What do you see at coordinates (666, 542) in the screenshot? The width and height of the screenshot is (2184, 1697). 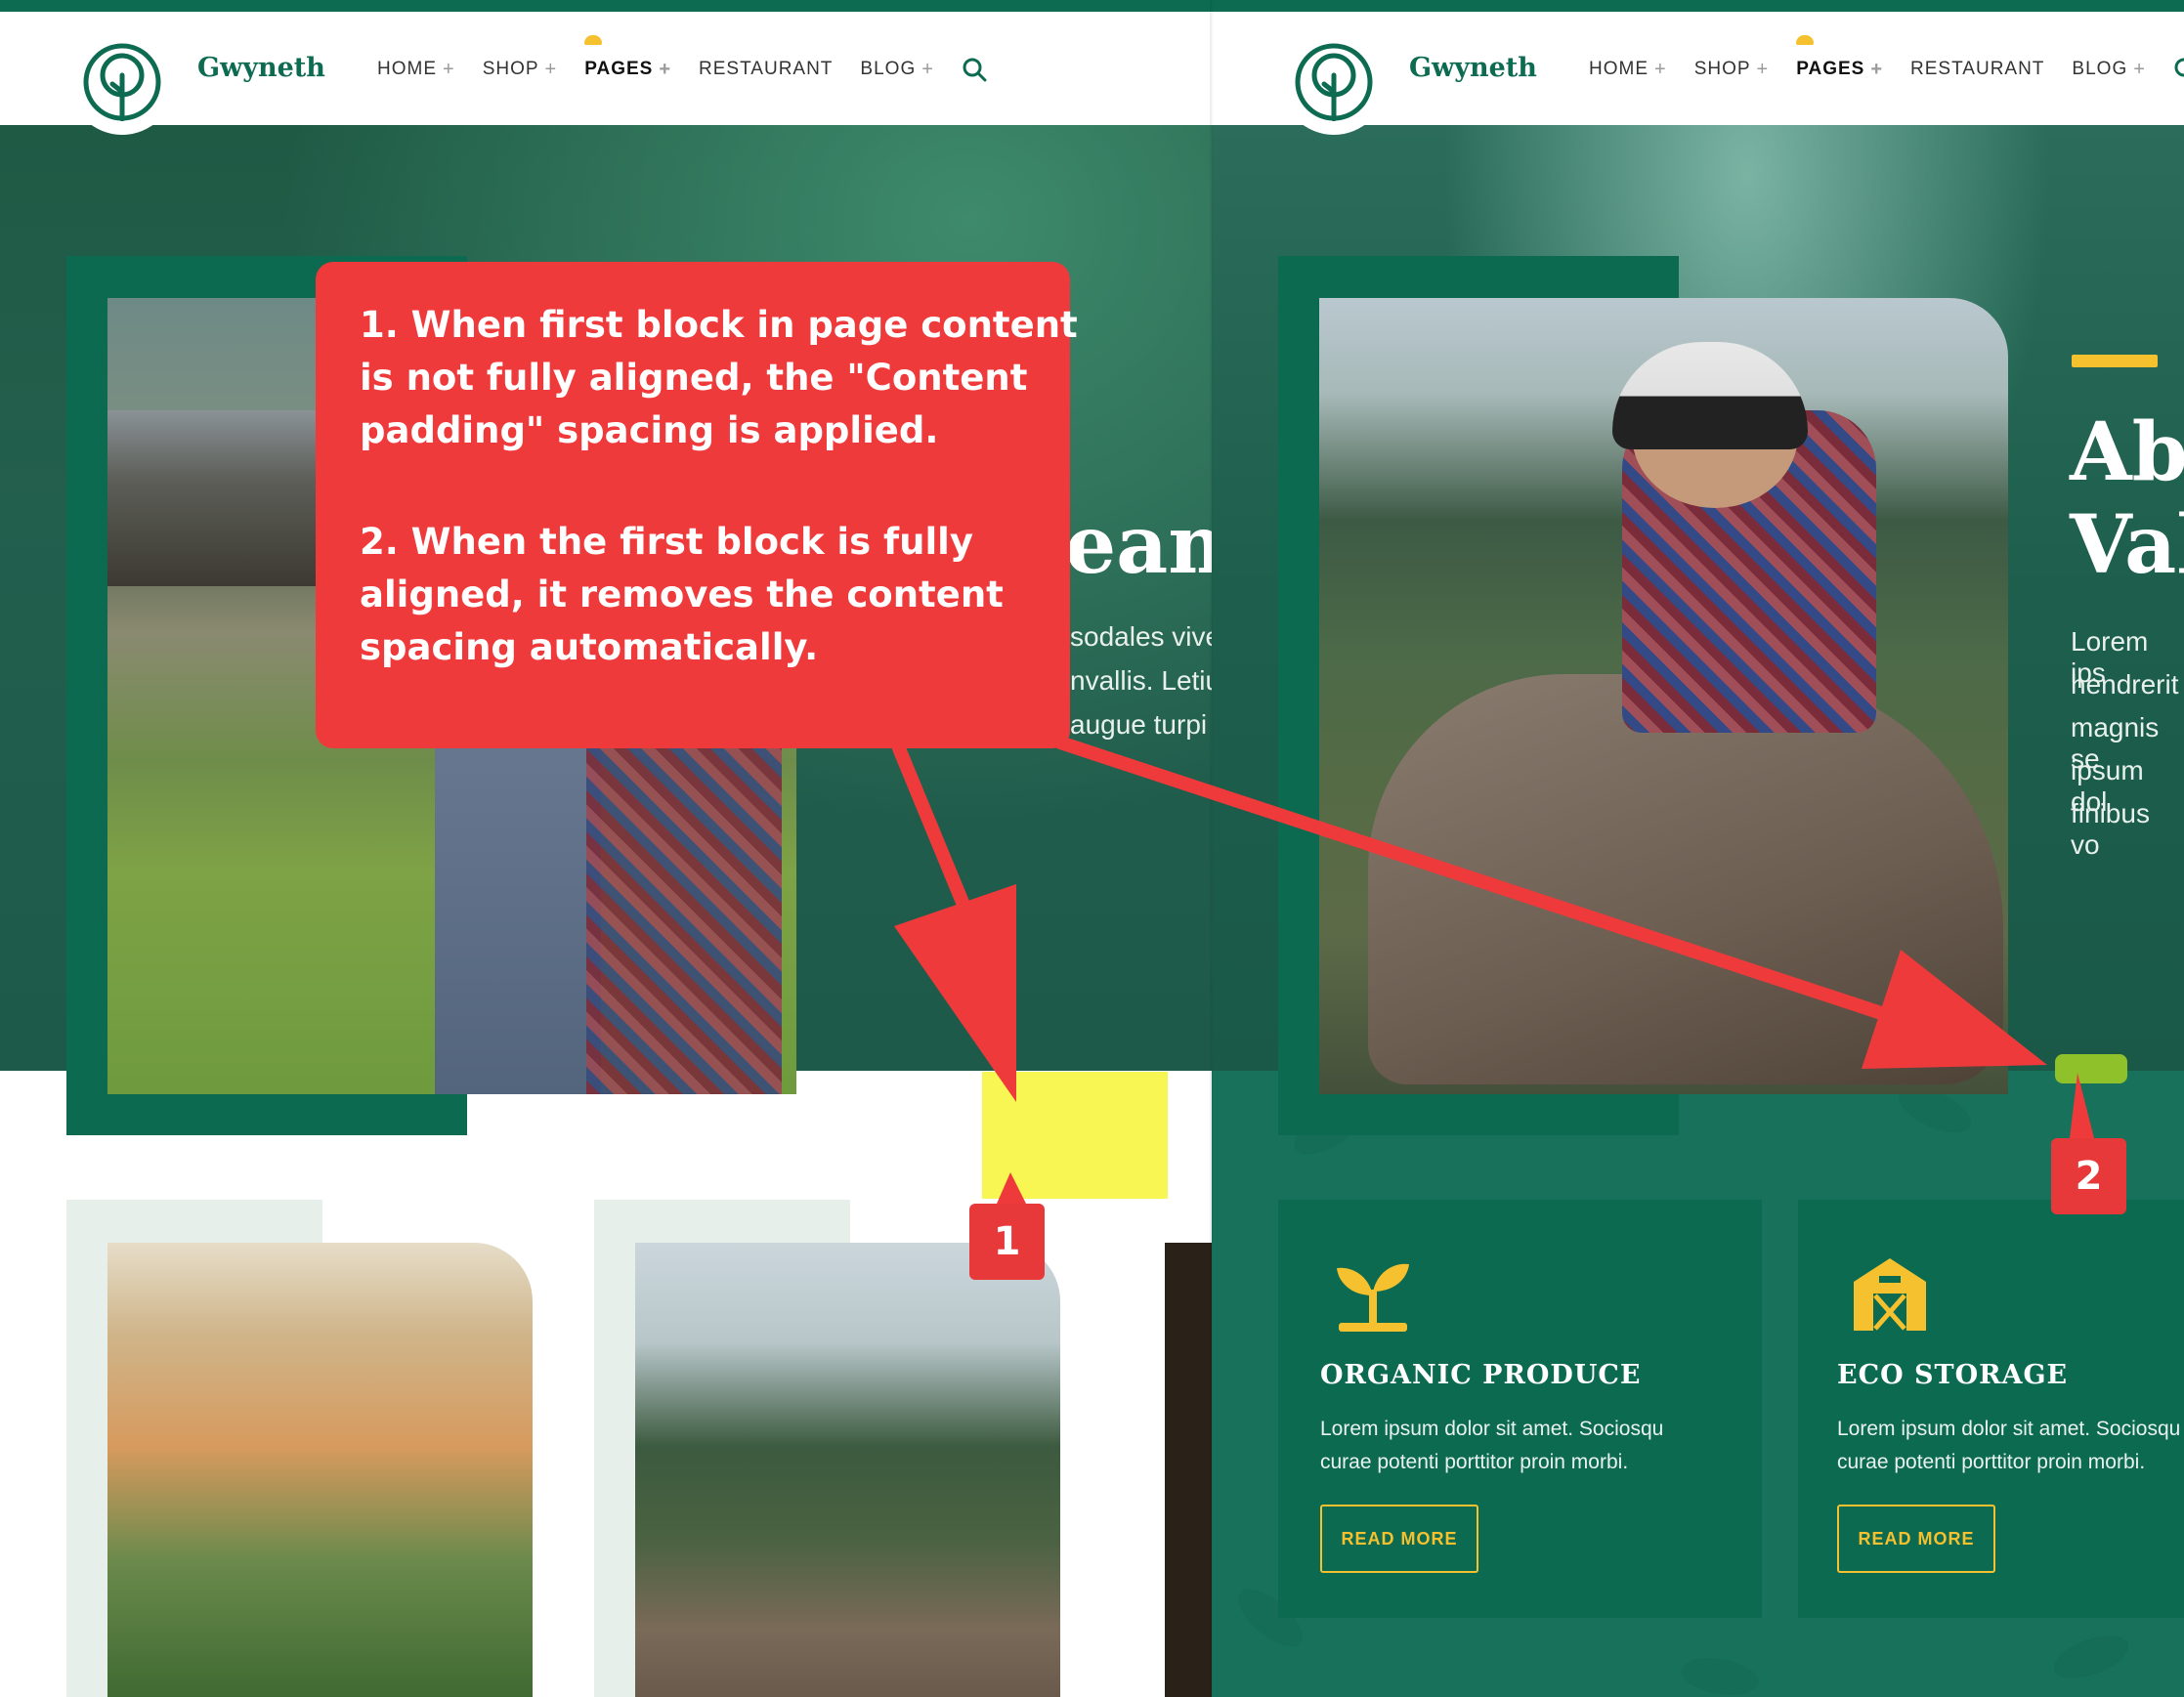 I see `callout-line-4: 2. When the first block is fully` at bounding box center [666, 542].